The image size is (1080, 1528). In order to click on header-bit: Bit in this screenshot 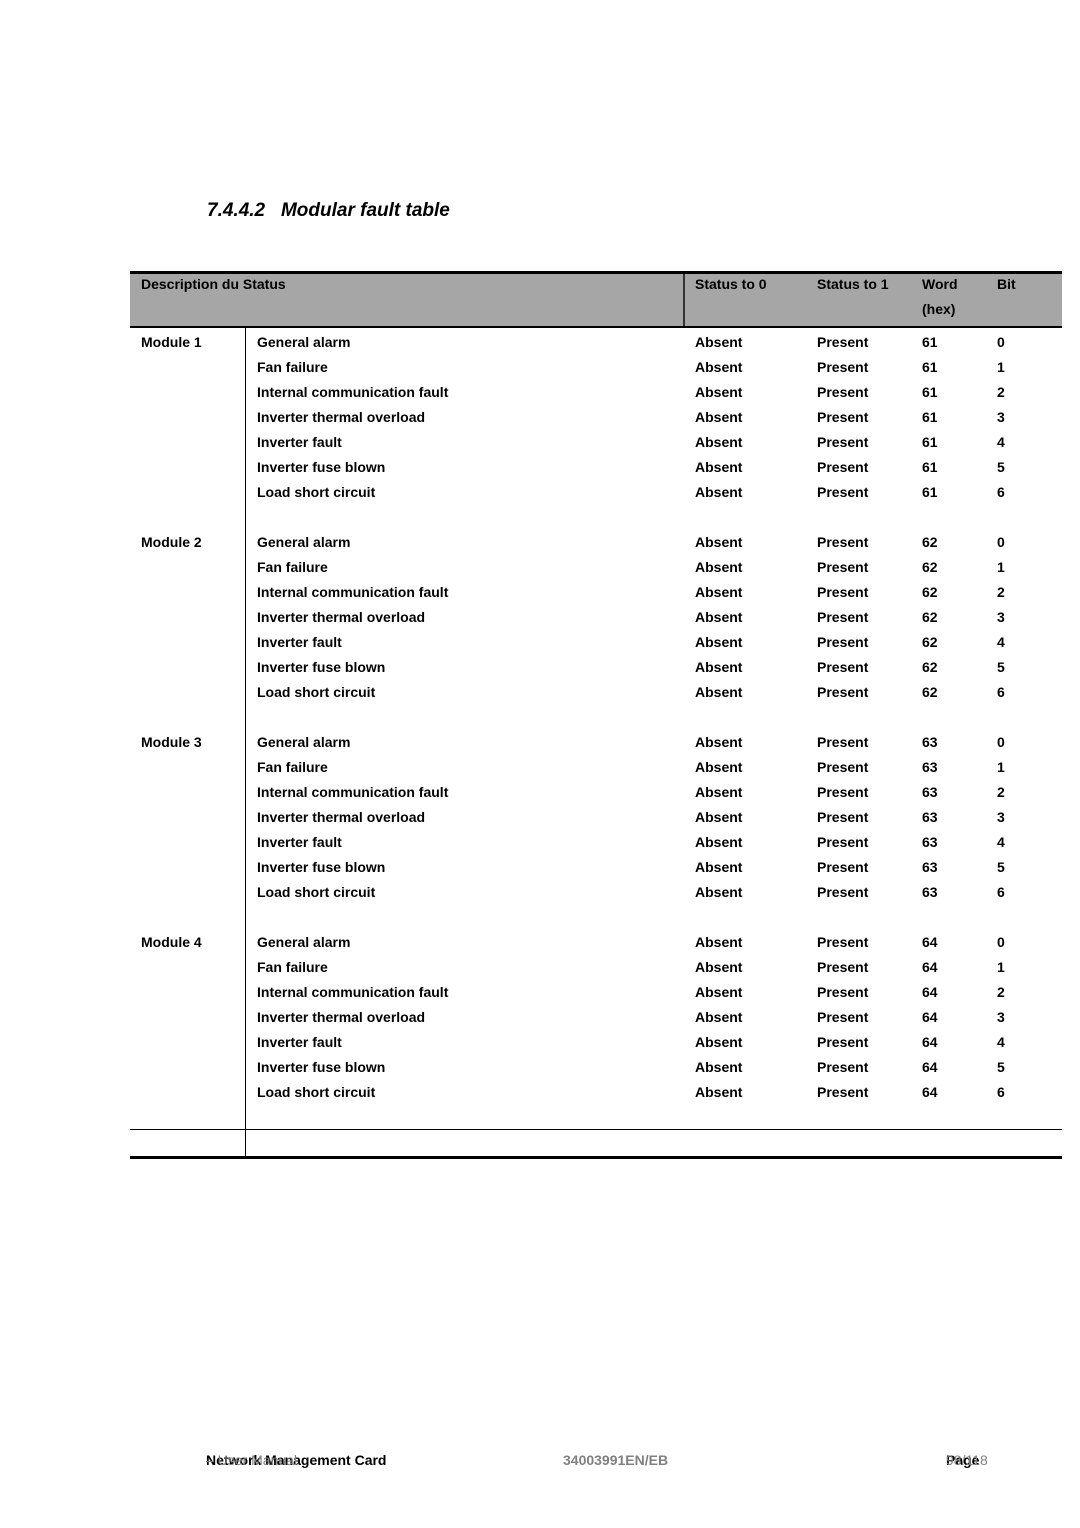, I will do `click(1006, 284)`.